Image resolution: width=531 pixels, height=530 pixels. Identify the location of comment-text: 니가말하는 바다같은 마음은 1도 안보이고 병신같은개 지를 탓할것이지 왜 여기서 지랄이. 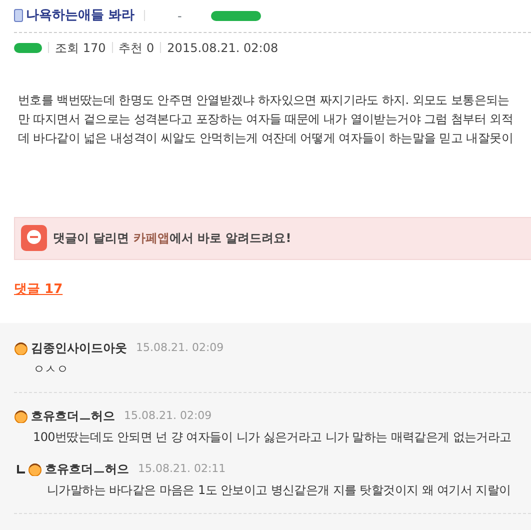
(279, 490).